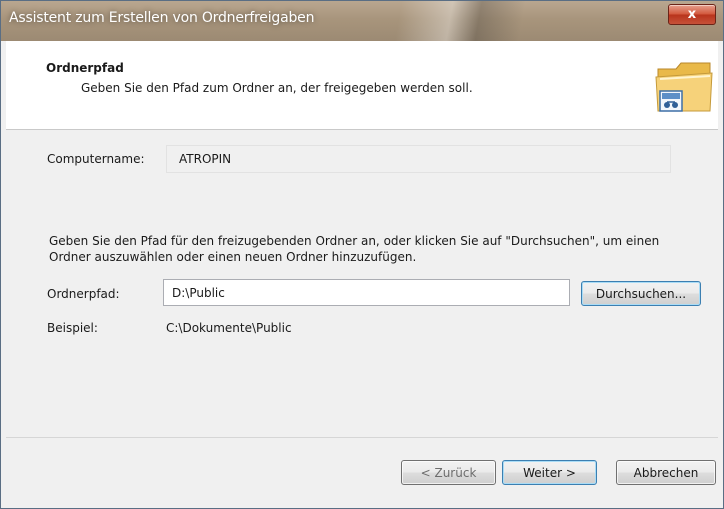 The width and height of the screenshot is (724, 509). Describe the element at coordinates (72, 328) in the screenshot. I see `example-label: Beispiel:` at that location.